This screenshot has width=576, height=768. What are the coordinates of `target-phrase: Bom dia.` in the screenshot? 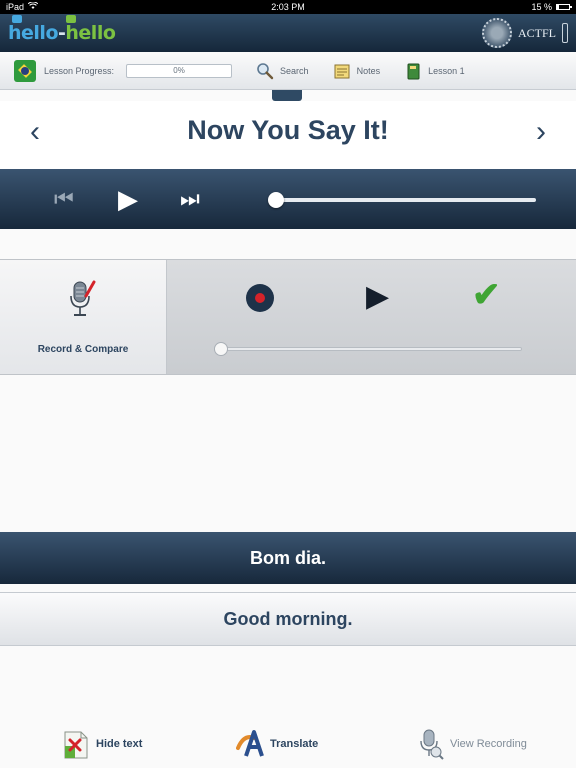 It's located at (288, 558).